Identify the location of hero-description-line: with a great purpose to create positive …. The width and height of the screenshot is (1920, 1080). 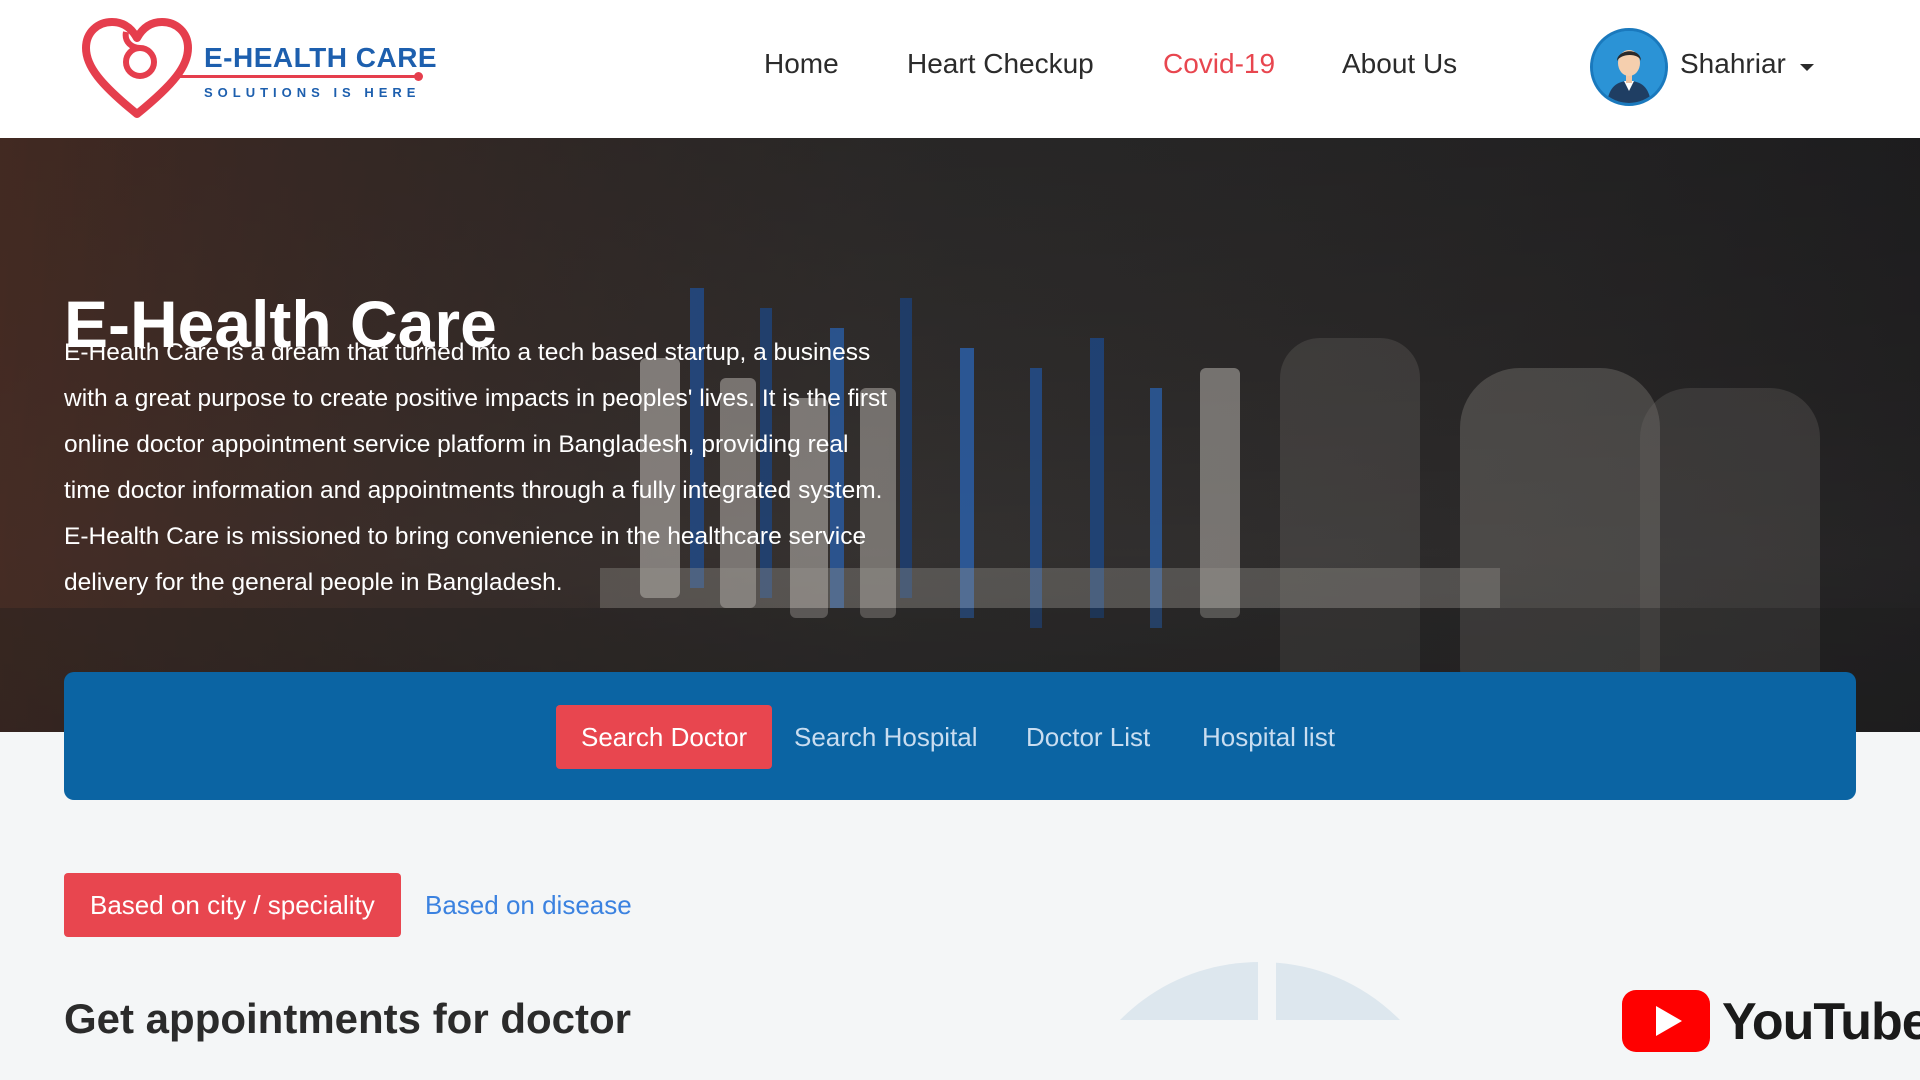
(476, 398).